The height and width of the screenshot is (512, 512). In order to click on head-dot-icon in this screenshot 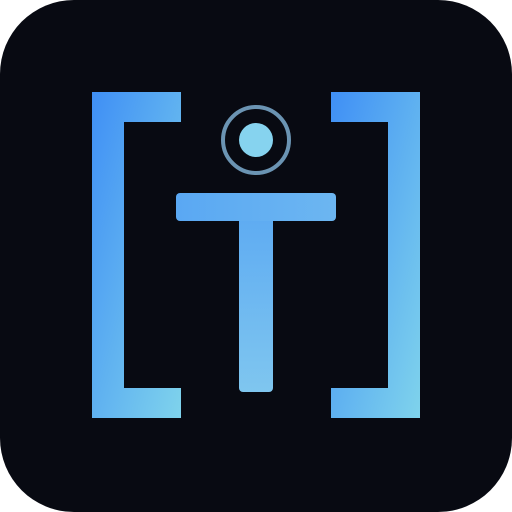, I will do `click(256, 140)`.